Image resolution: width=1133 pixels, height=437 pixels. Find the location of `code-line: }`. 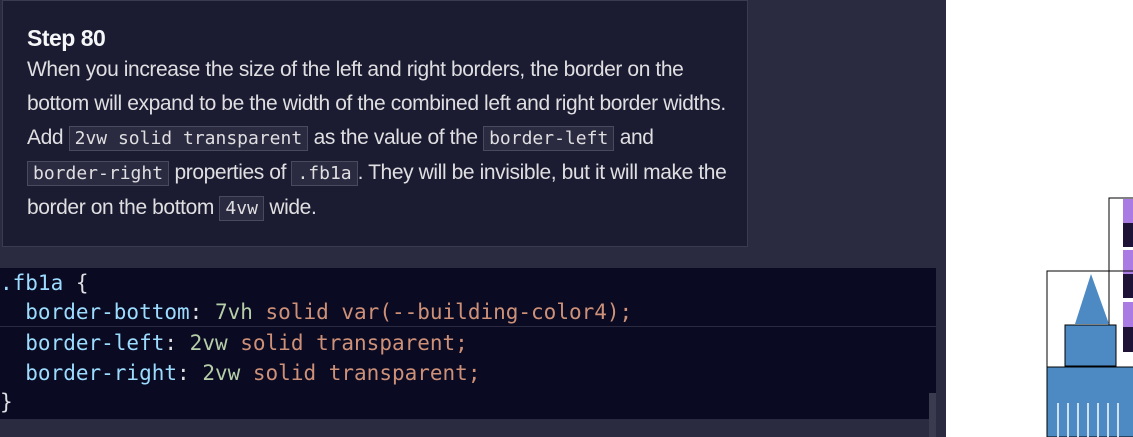

code-line: } is located at coordinates (6, 402).